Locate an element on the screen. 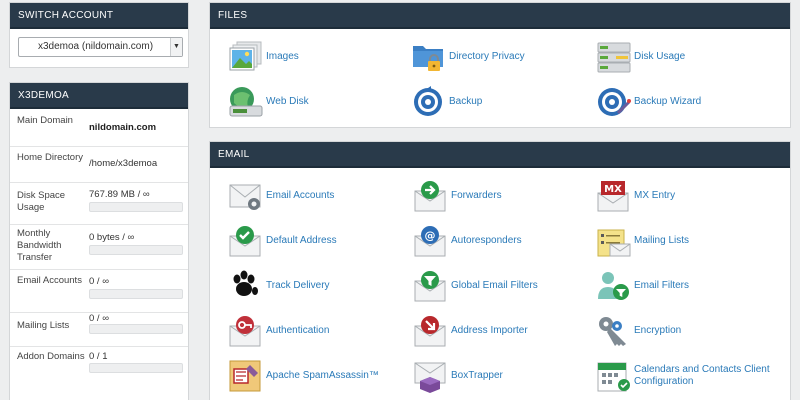  files-title: FILES is located at coordinates (500, 16).